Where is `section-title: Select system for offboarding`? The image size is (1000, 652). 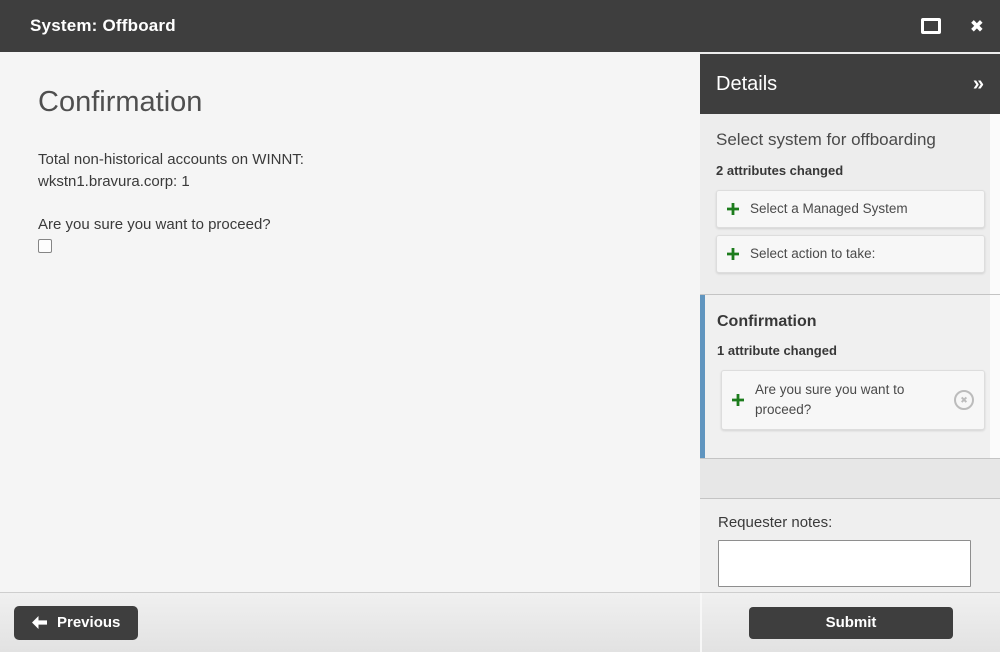
section-title: Select system for offboarding is located at coordinates (826, 139).